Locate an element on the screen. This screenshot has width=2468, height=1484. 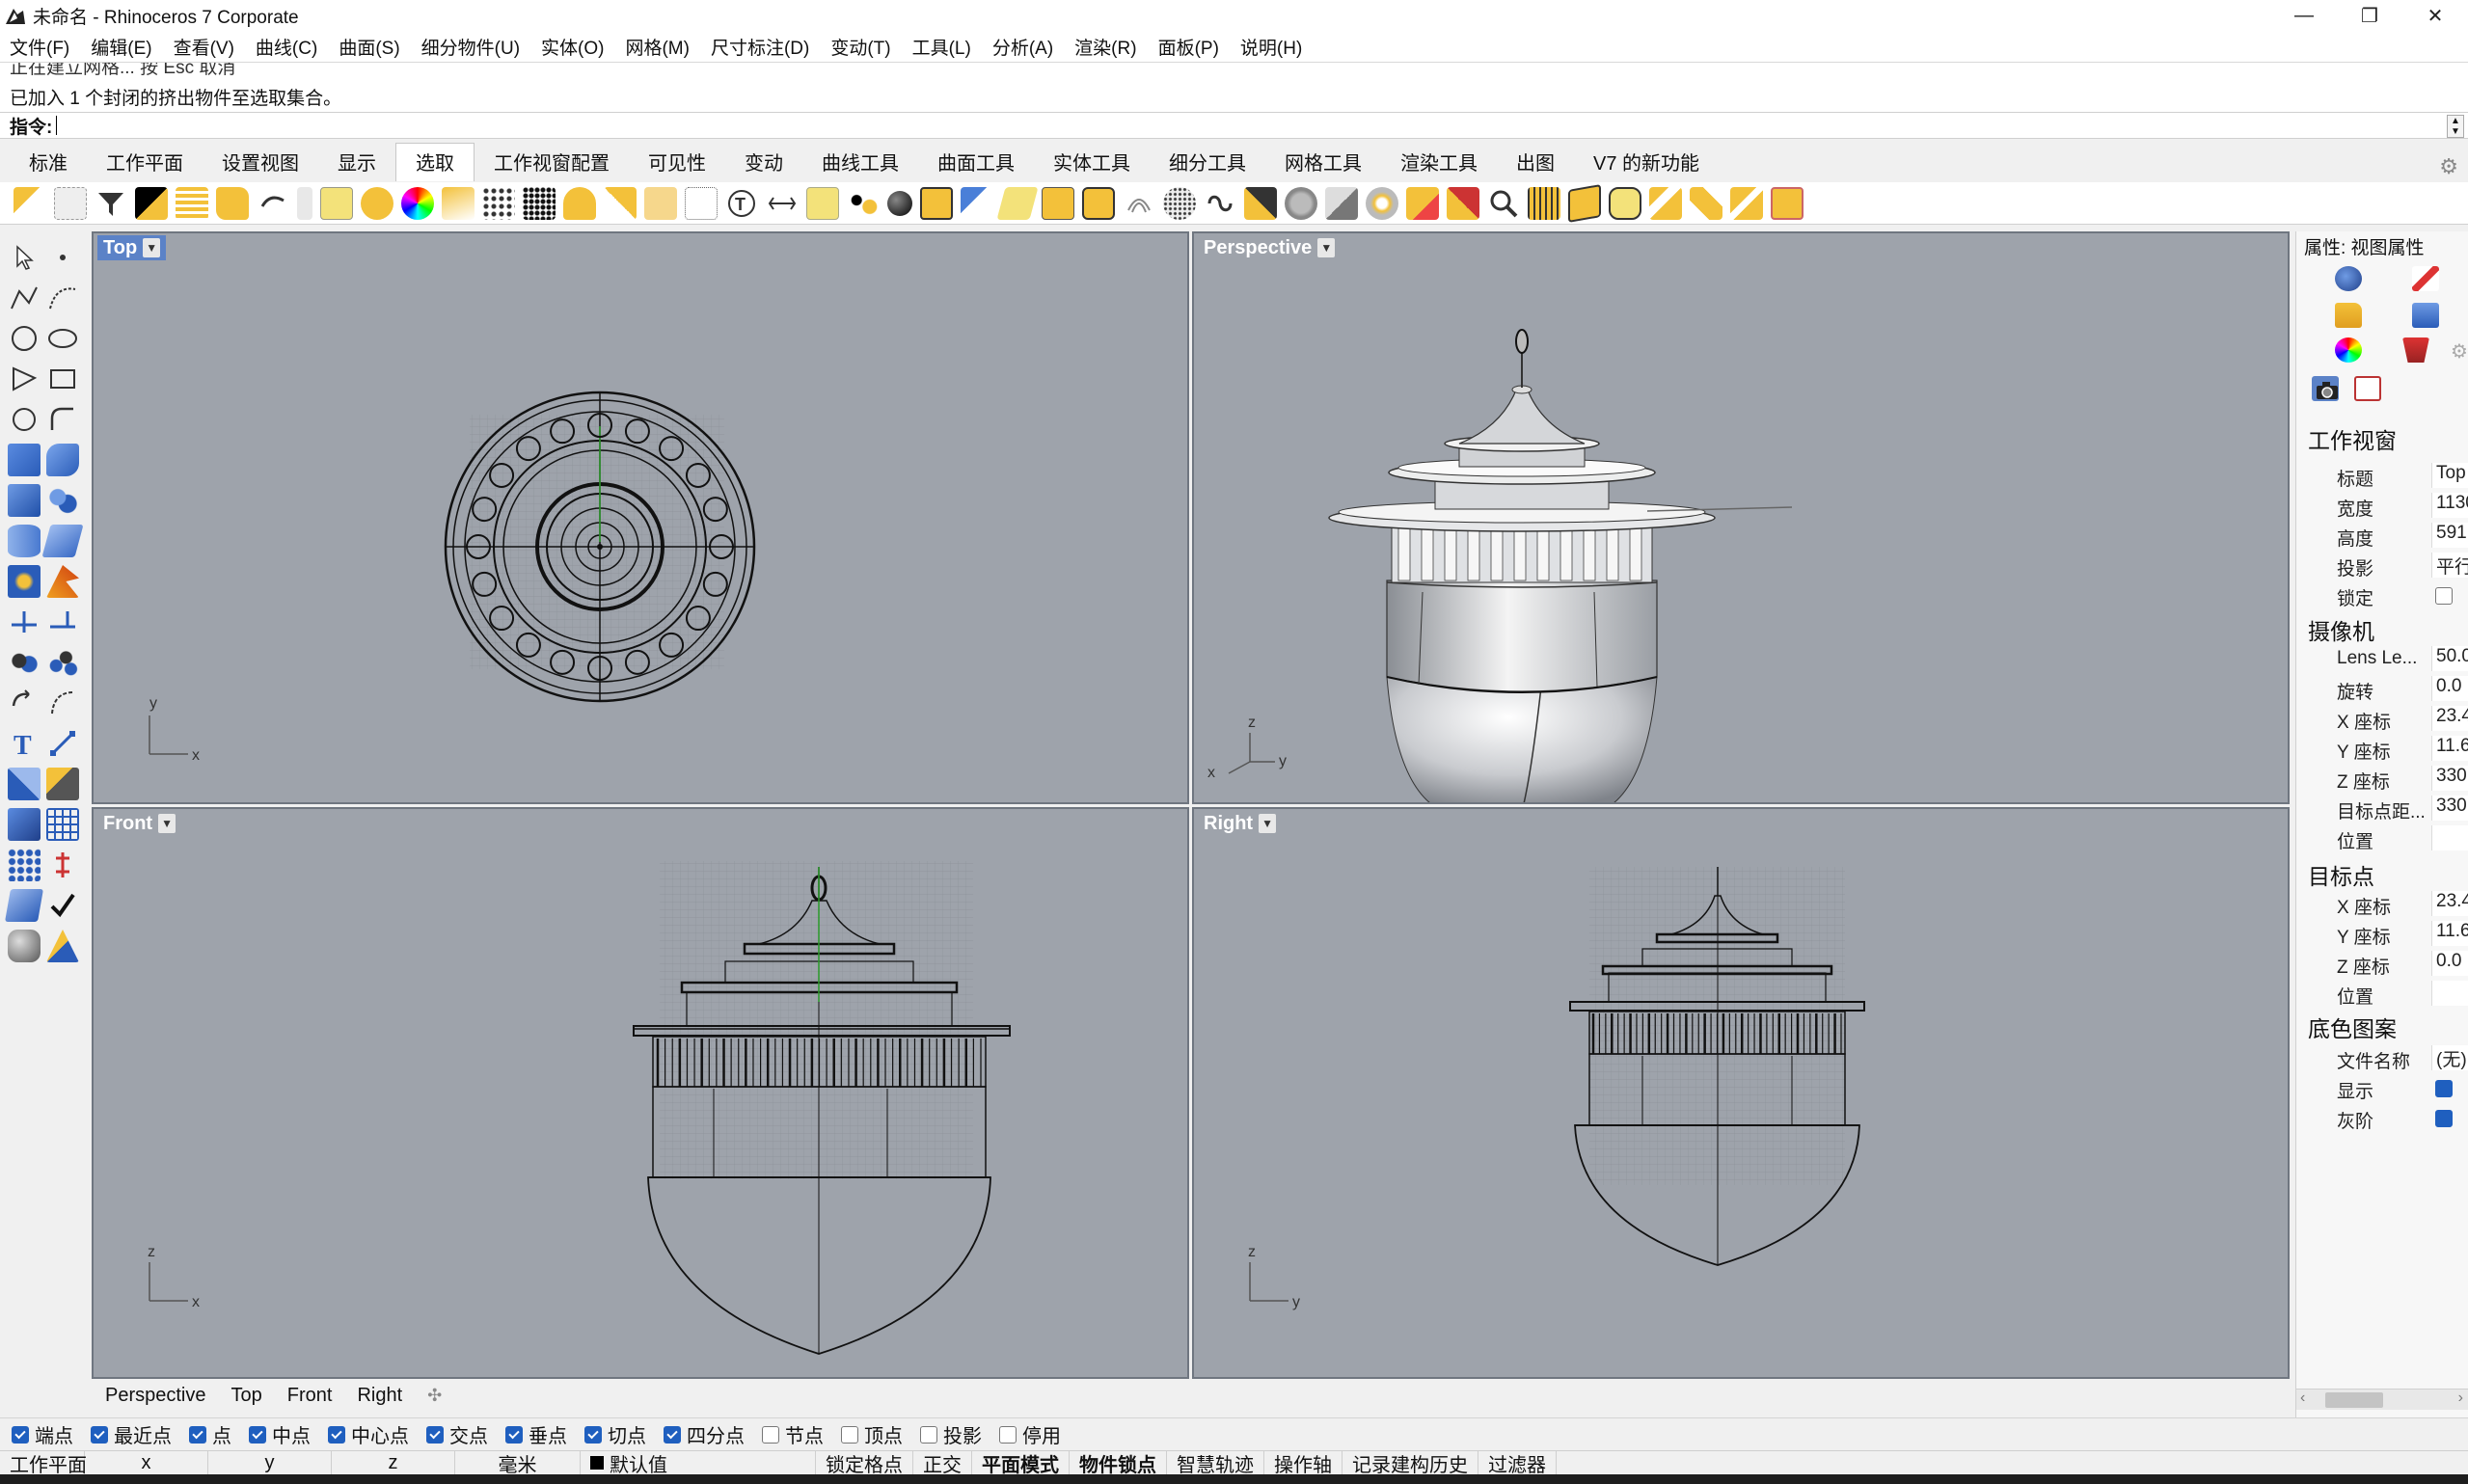
menu-solid: 实体(O) is located at coordinates (572, 47).